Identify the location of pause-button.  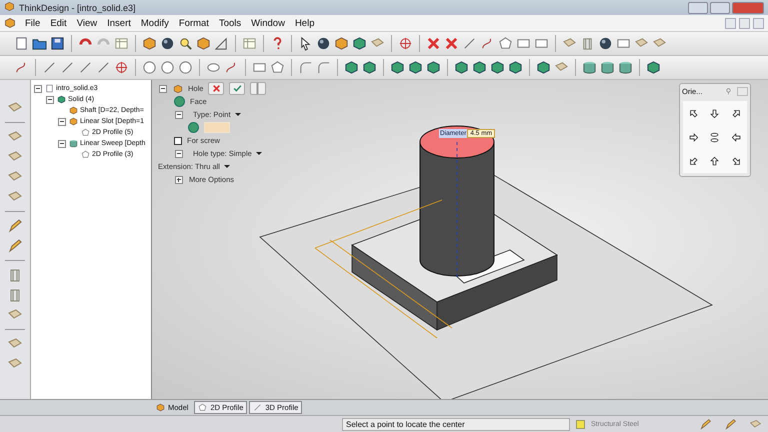
(258, 88).